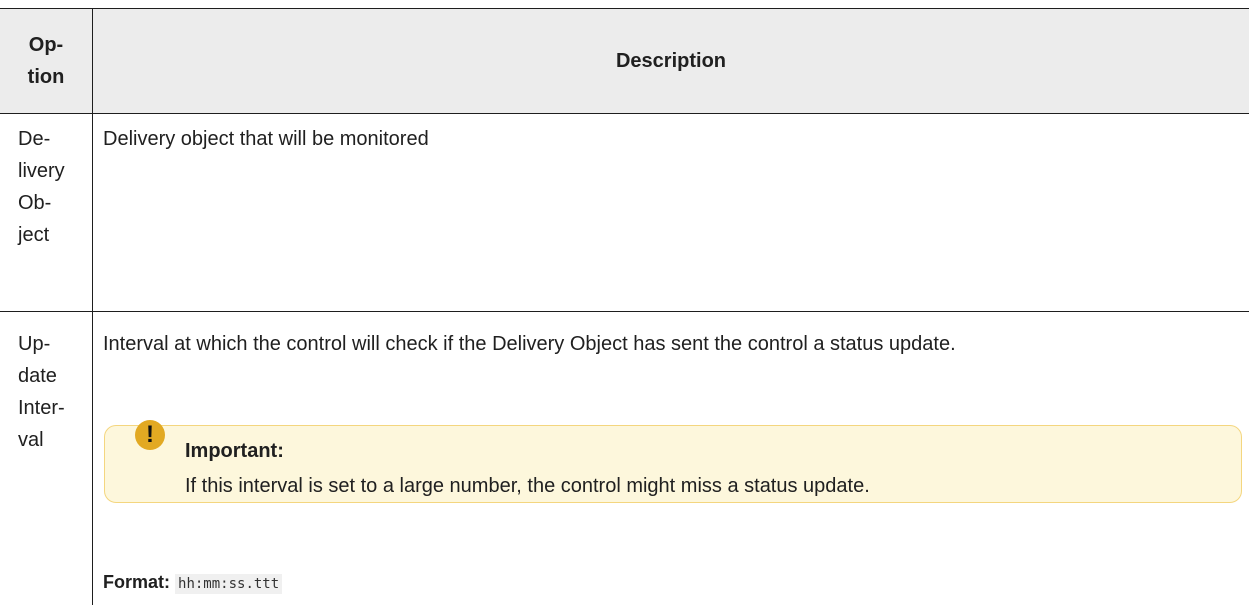  What do you see at coordinates (37, 376) in the screenshot?
I see `row2-option-line: date` at bounding box center [37, 376].